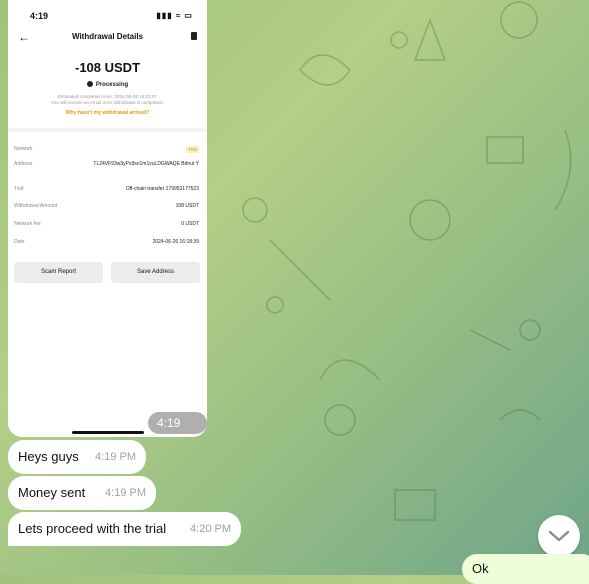 The width and height of the screenshot is (589, 584). What do you see at coordinates (19, 242) in the screenshot?
I see `row-label: Date` at bounding box center [19, 242].